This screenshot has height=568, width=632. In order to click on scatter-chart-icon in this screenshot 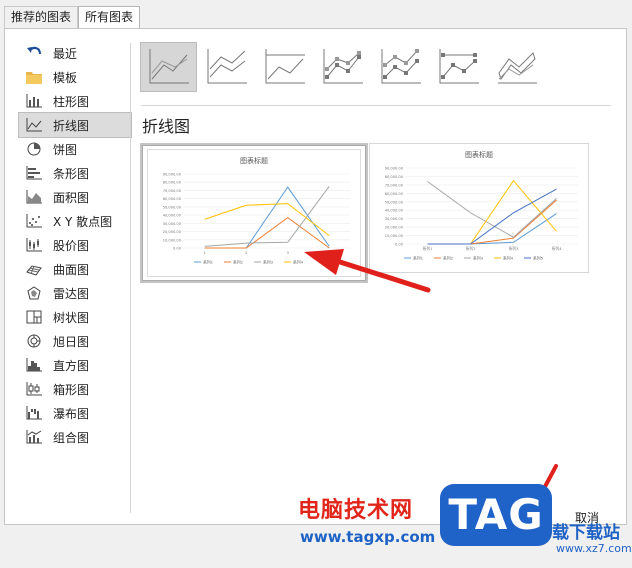, I will do `click(34, 221)`.